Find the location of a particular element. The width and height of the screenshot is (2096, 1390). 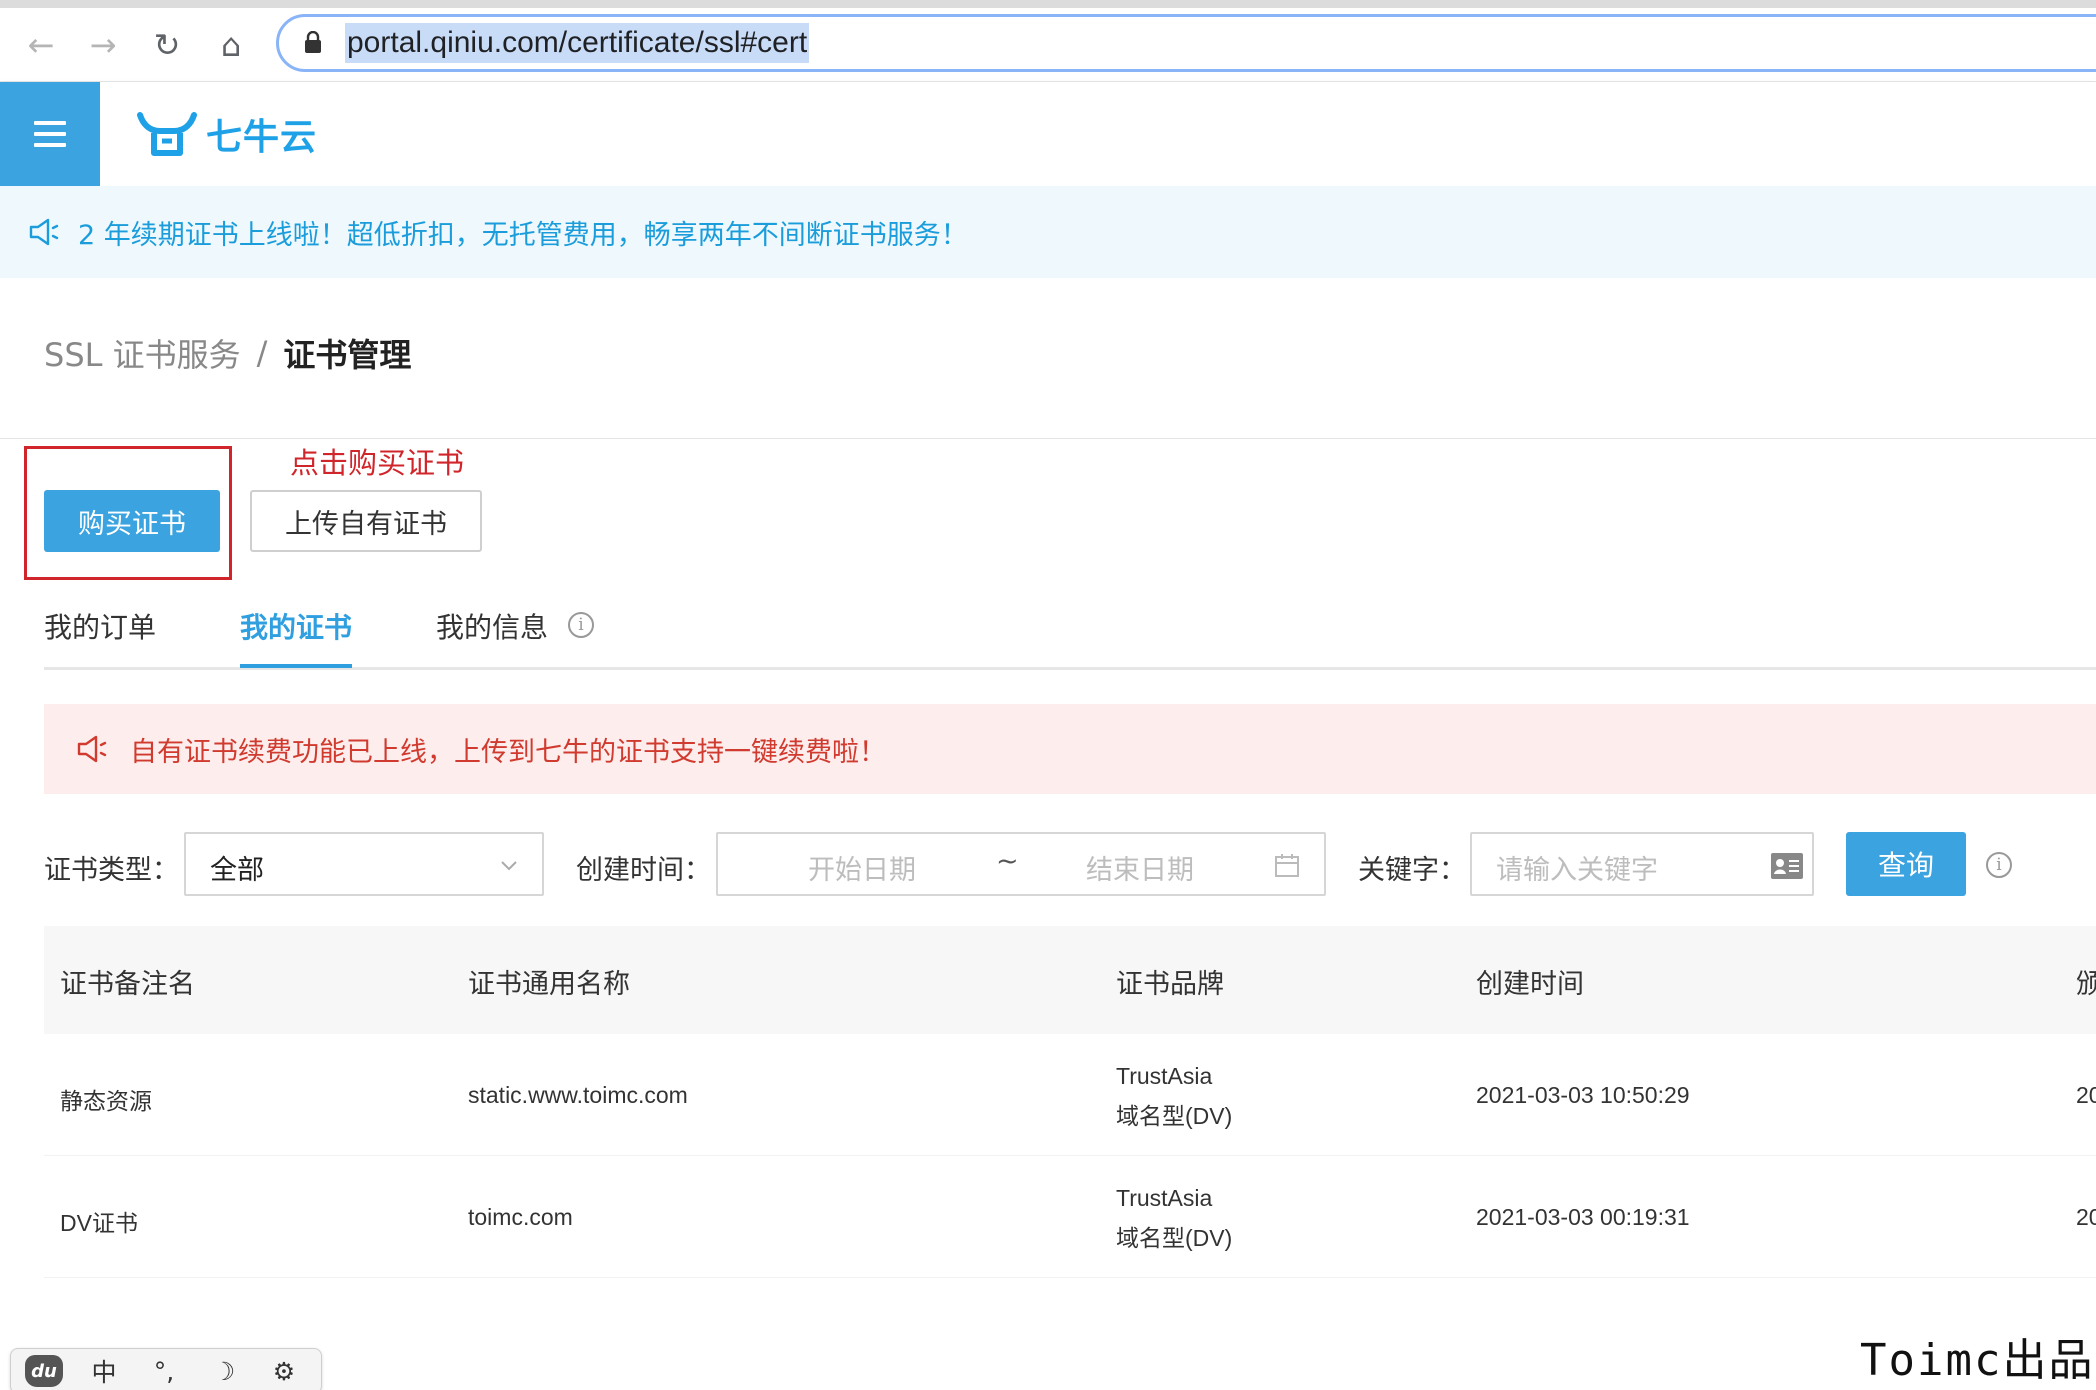

alert-text: 自有证书续费功能已上线，上传到七牛的证书支持一键续费啦！ is located at coordinates (508, 752).